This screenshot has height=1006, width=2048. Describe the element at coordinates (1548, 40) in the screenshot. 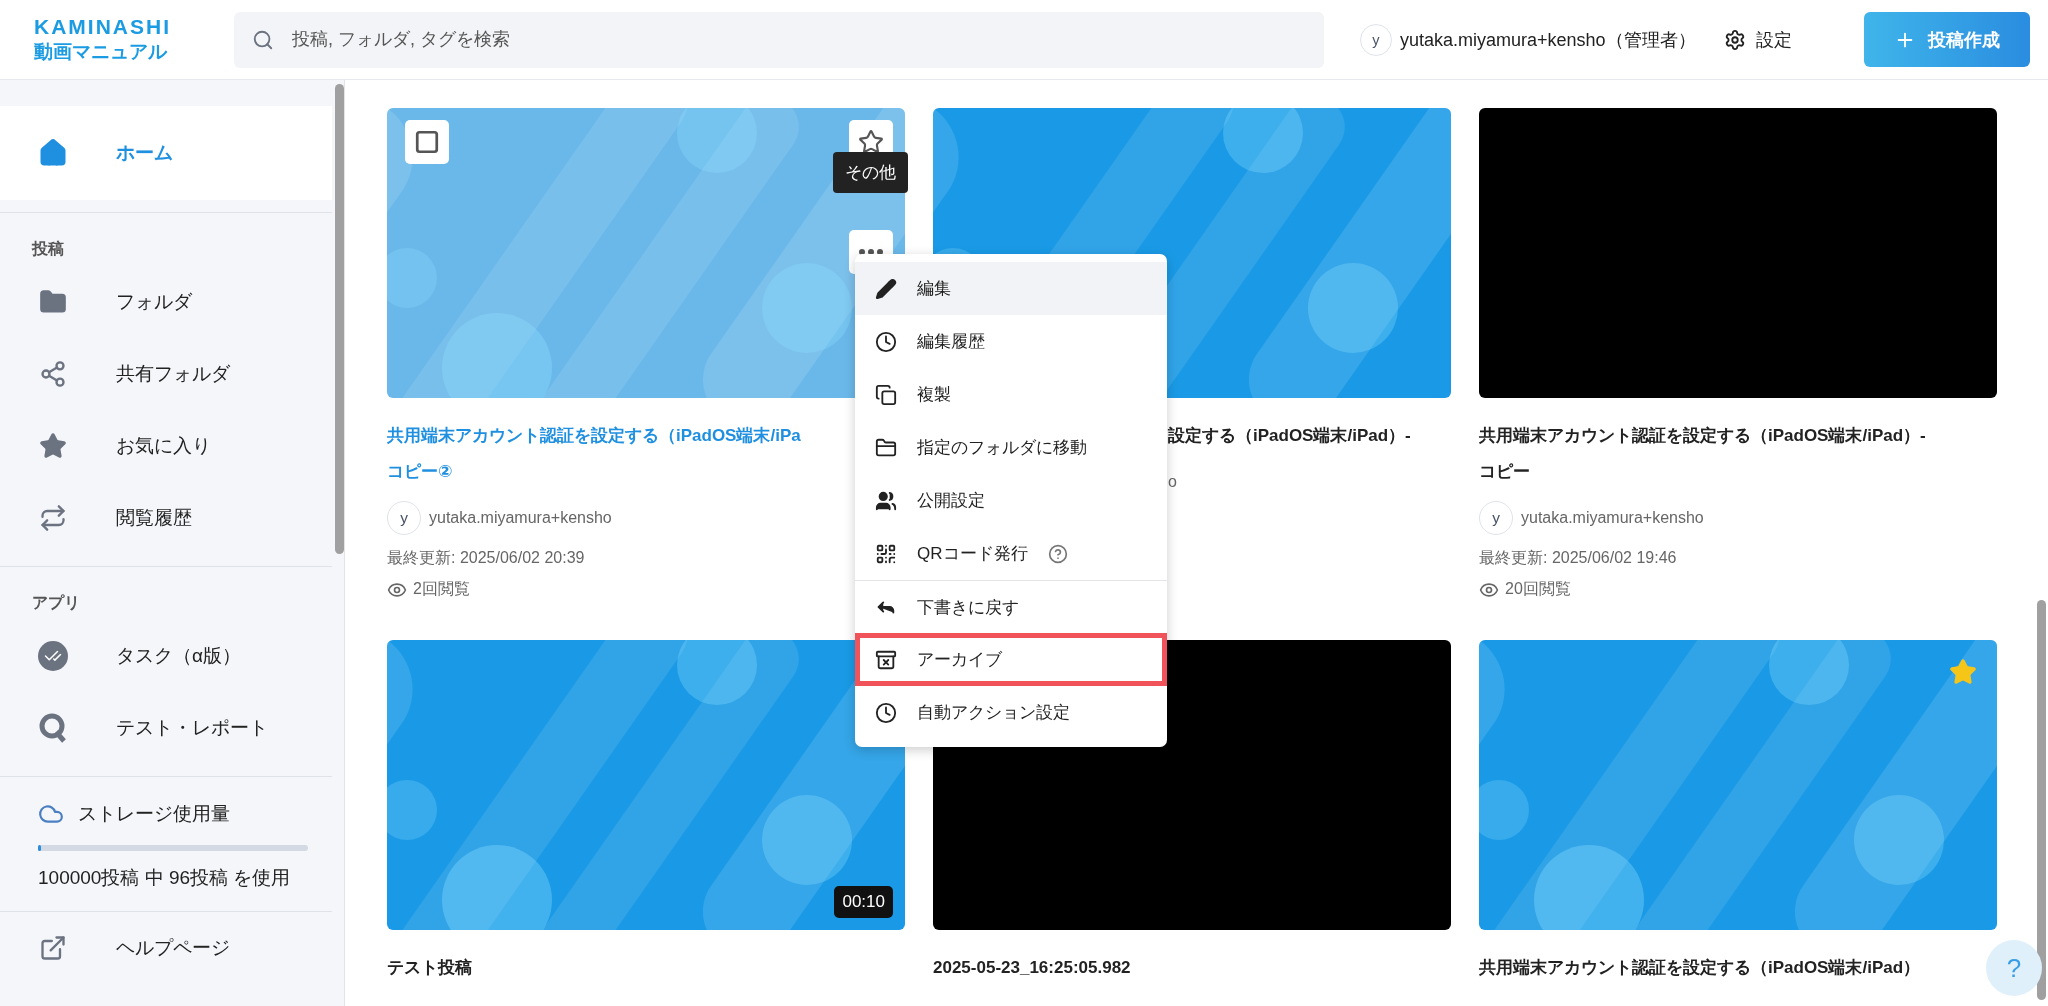

I see `user-name: yutaka.miyamura+kensho（管理者）` at that location.